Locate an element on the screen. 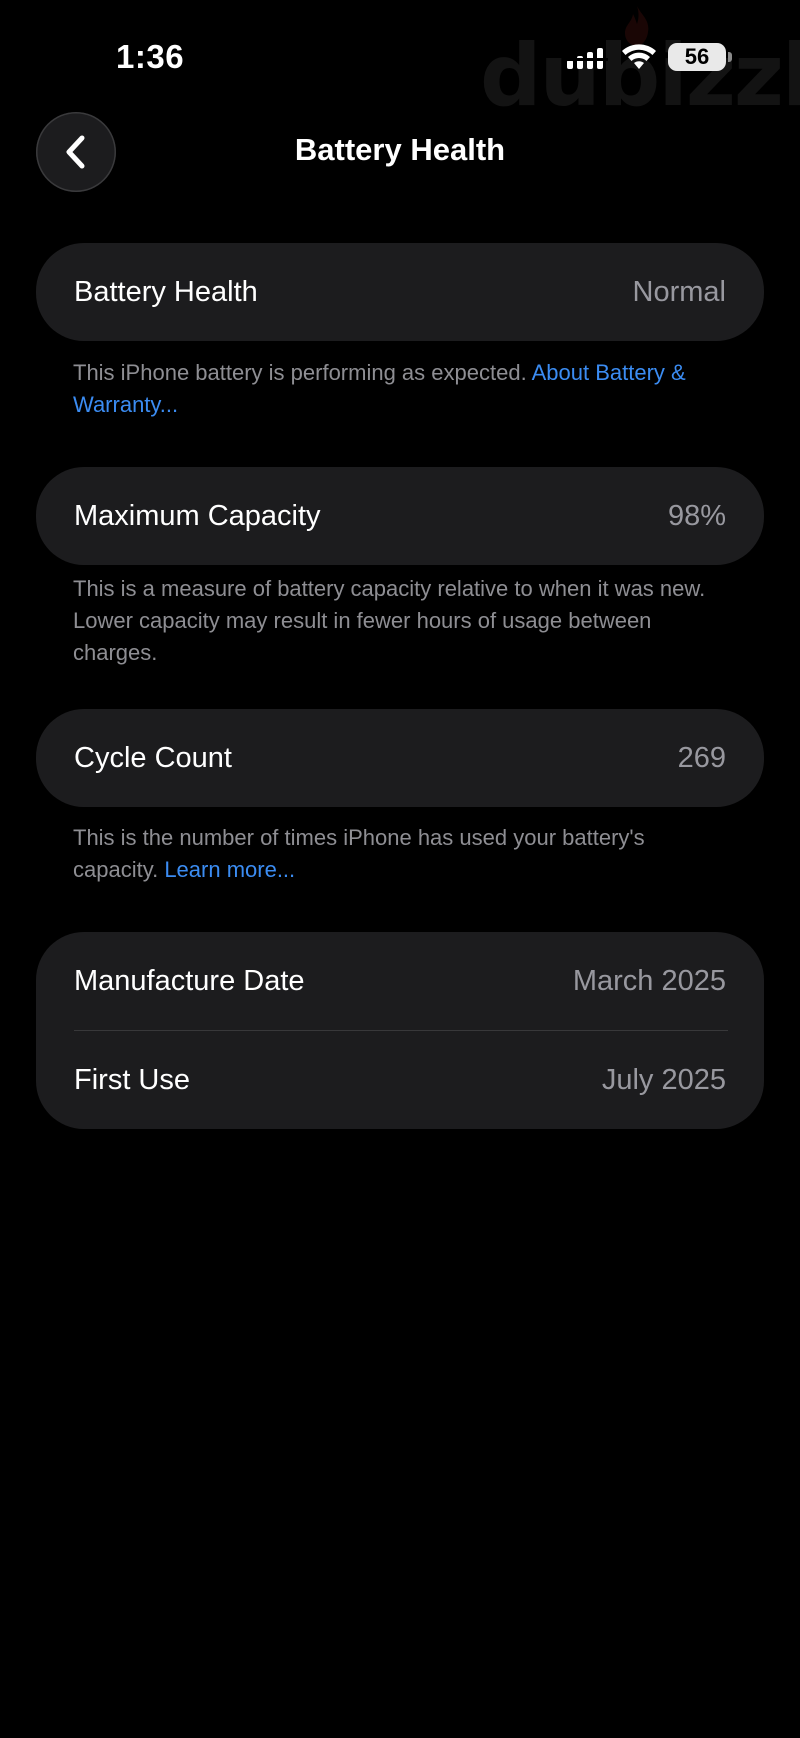  battery-health-card: Battery Health Normal is located at coordinates (400, 292).